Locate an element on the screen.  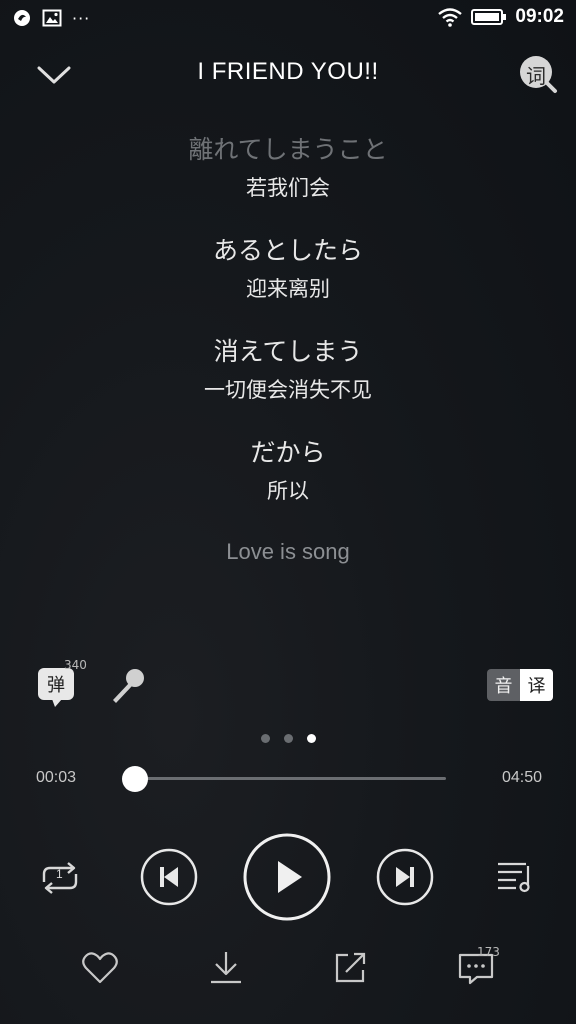
progress-track is located at coordinates (289, 778).